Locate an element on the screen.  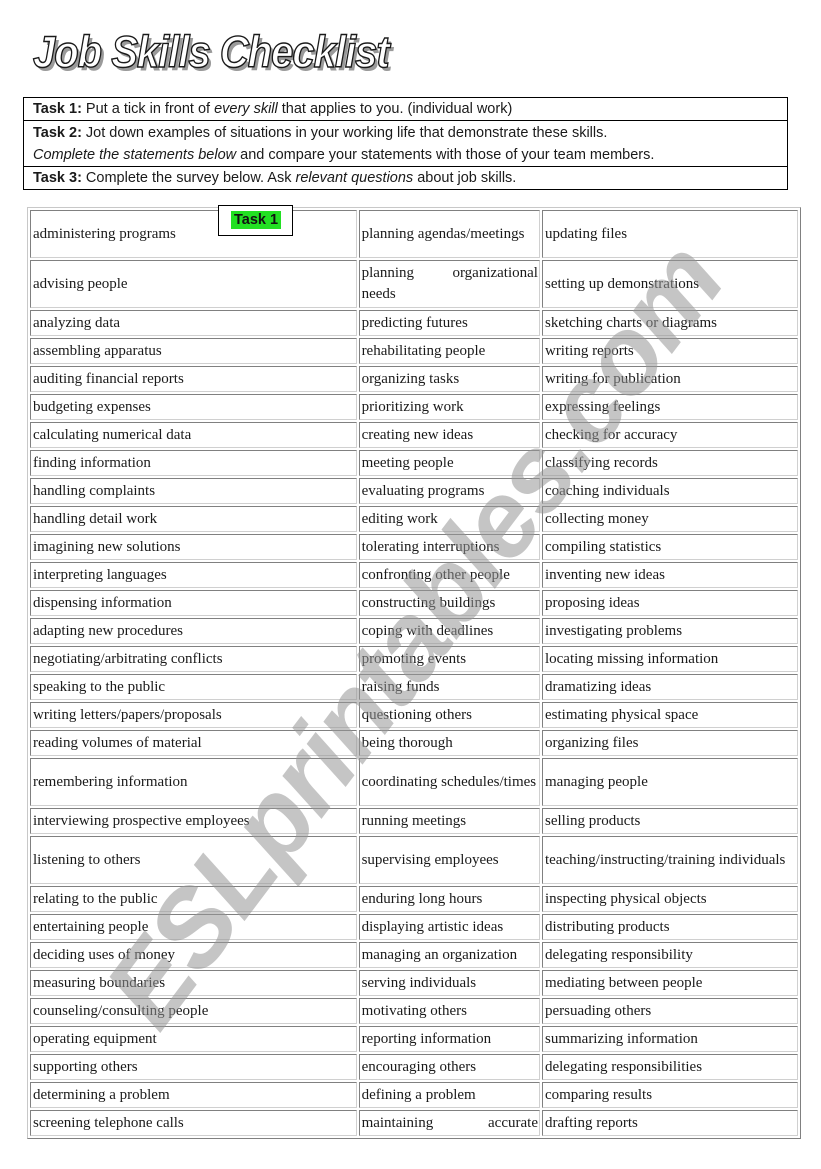
skill-cell: coping with deadlines is located at coordinates (449, 631).